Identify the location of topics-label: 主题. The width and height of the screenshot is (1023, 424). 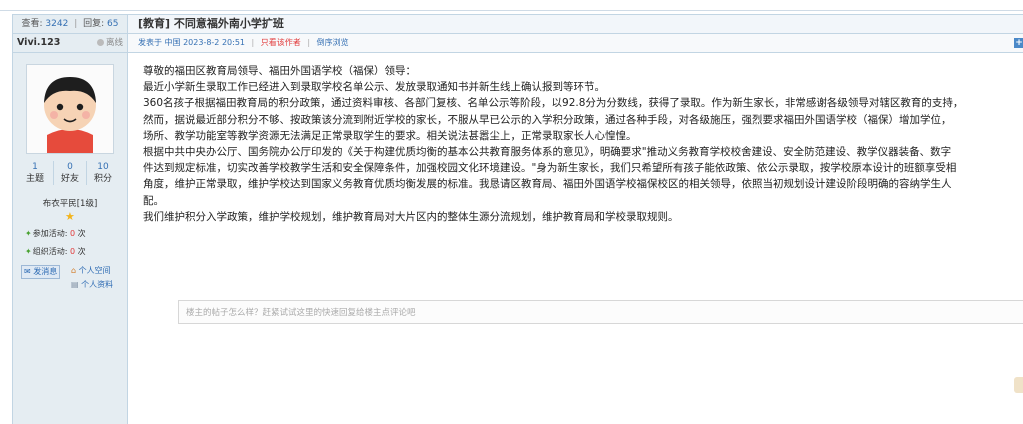
(34, 179).